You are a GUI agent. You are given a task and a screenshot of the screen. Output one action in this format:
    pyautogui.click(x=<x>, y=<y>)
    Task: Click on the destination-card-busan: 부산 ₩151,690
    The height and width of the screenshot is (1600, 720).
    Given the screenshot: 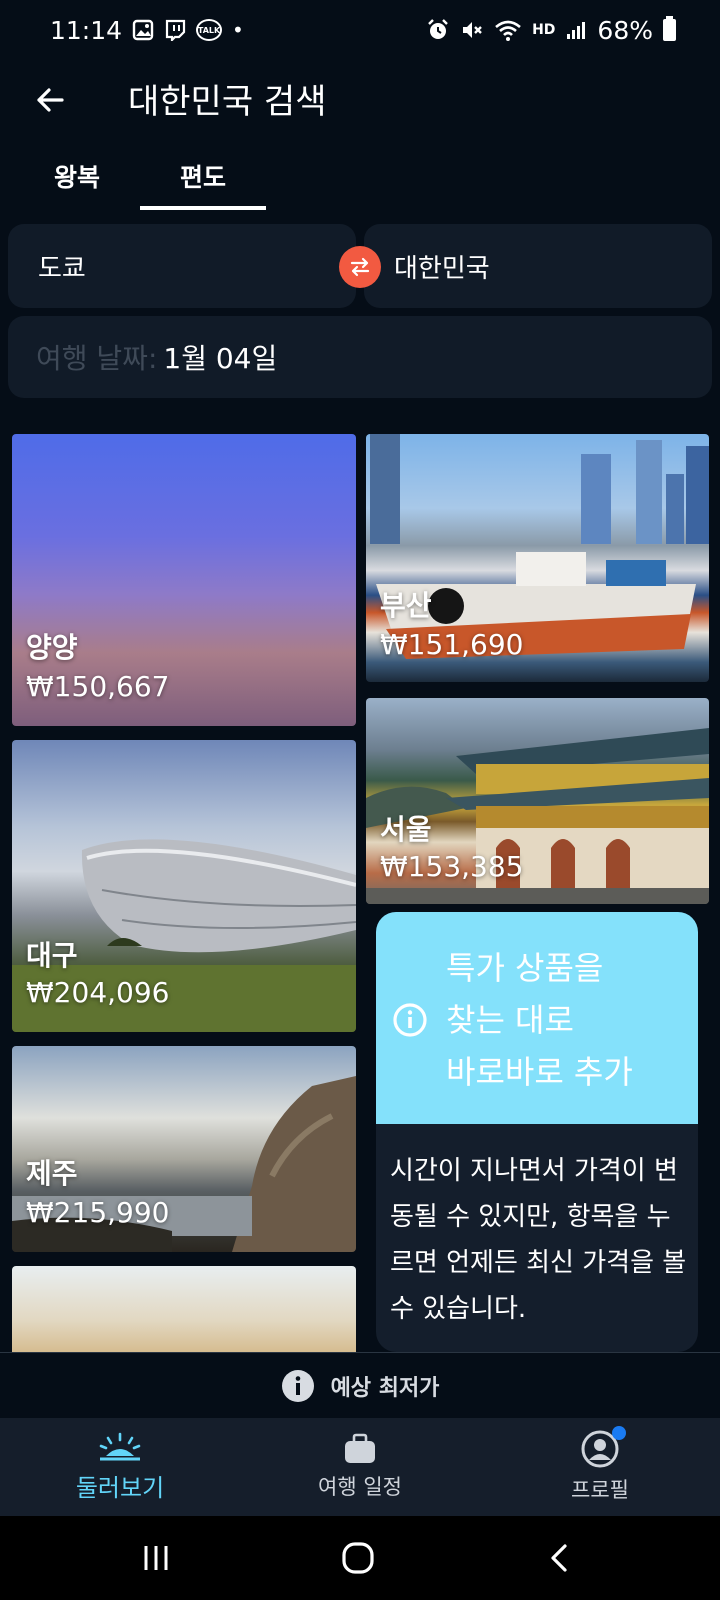 What is the action you would take?
    pyautogui.click(x=537, y=558)
    